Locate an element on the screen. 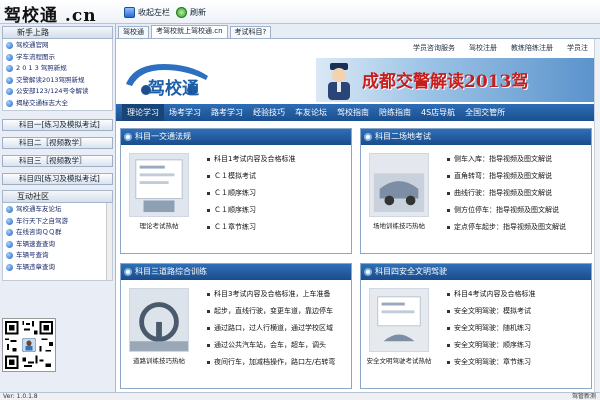  nav-field: 场考学习 is located at coordinates (185, 112).